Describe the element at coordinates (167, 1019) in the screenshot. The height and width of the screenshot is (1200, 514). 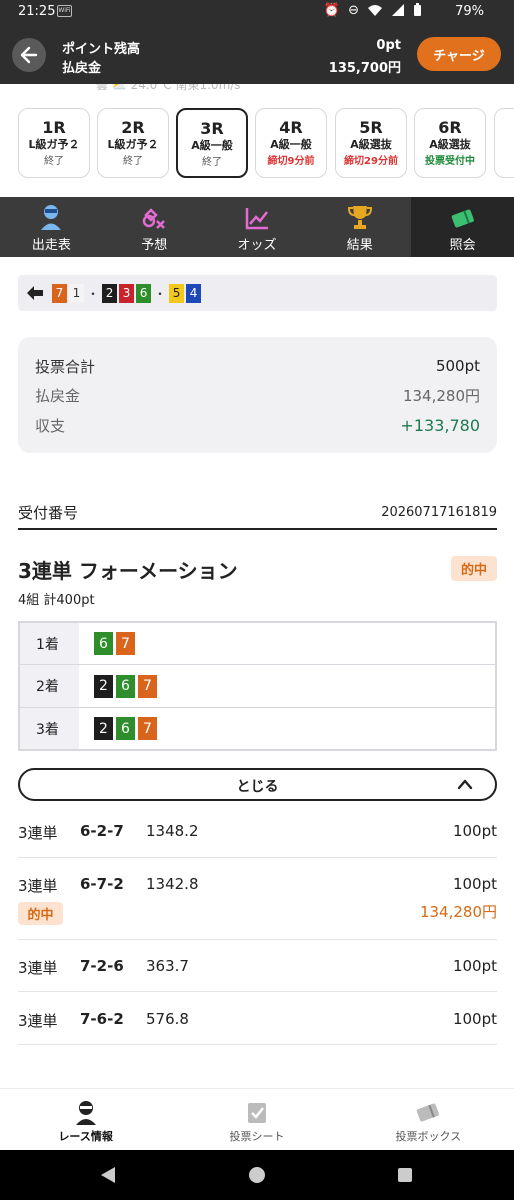
I see `bet-row-odds: 576.8` at that location.